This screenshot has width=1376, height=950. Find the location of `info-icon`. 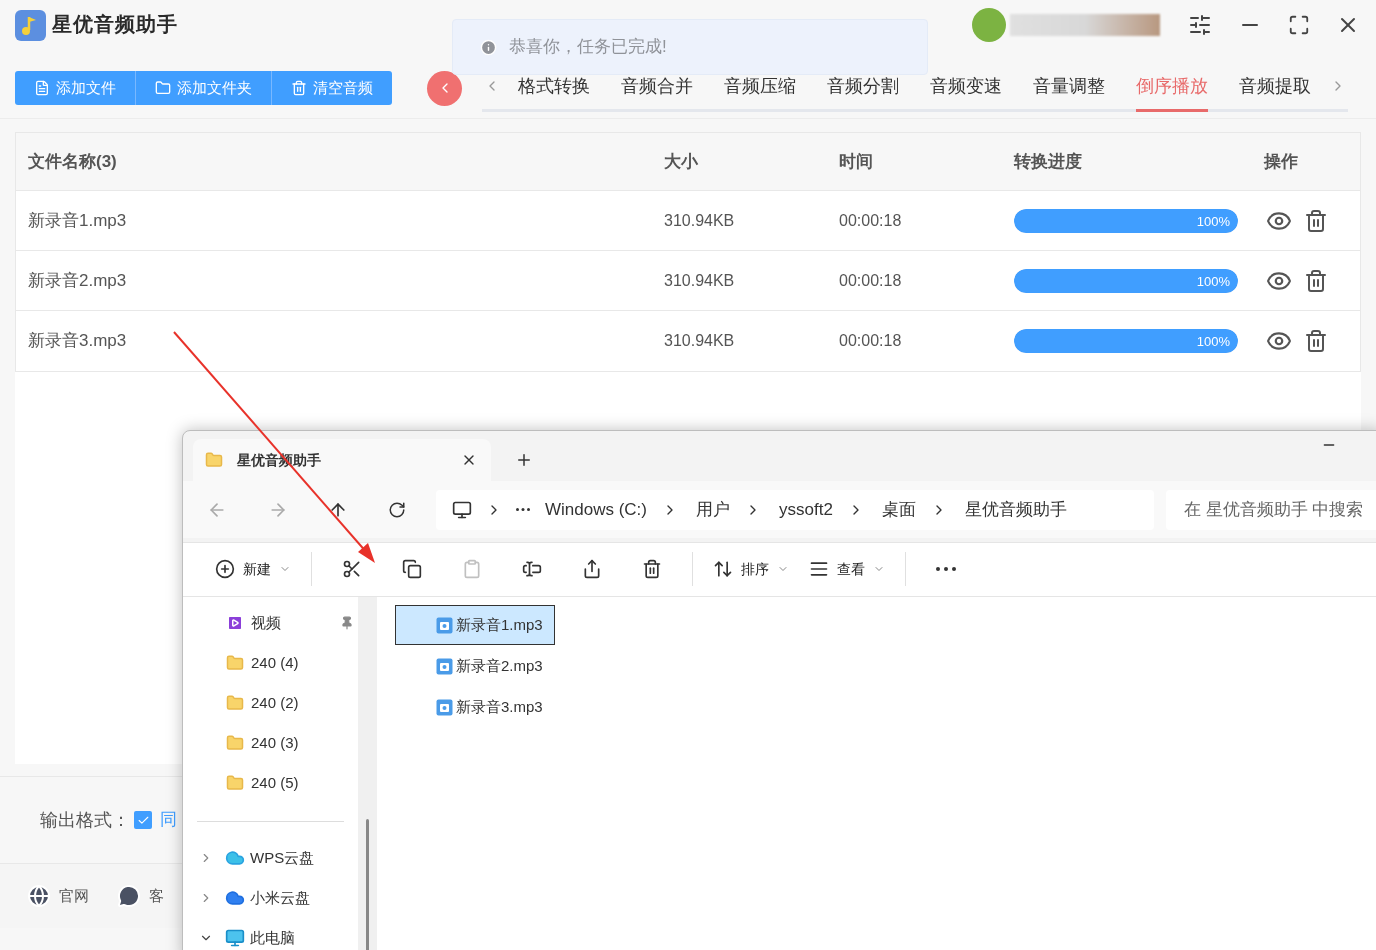

info-icon is located at coordinates (488, 47).